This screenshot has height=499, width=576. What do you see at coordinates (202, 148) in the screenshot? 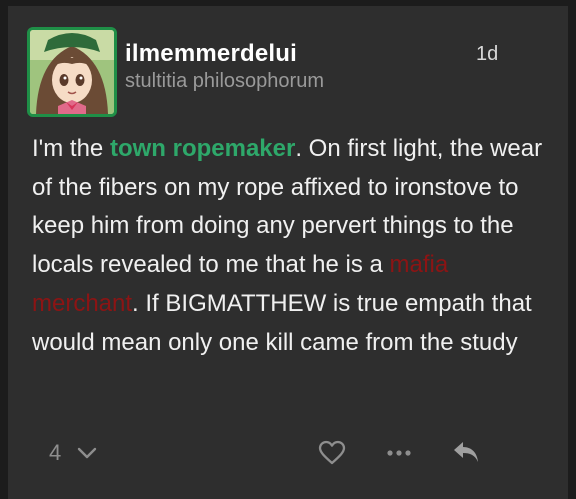
I see `role-highlight-green: town ropemaker` at bounding box center [202, 148].